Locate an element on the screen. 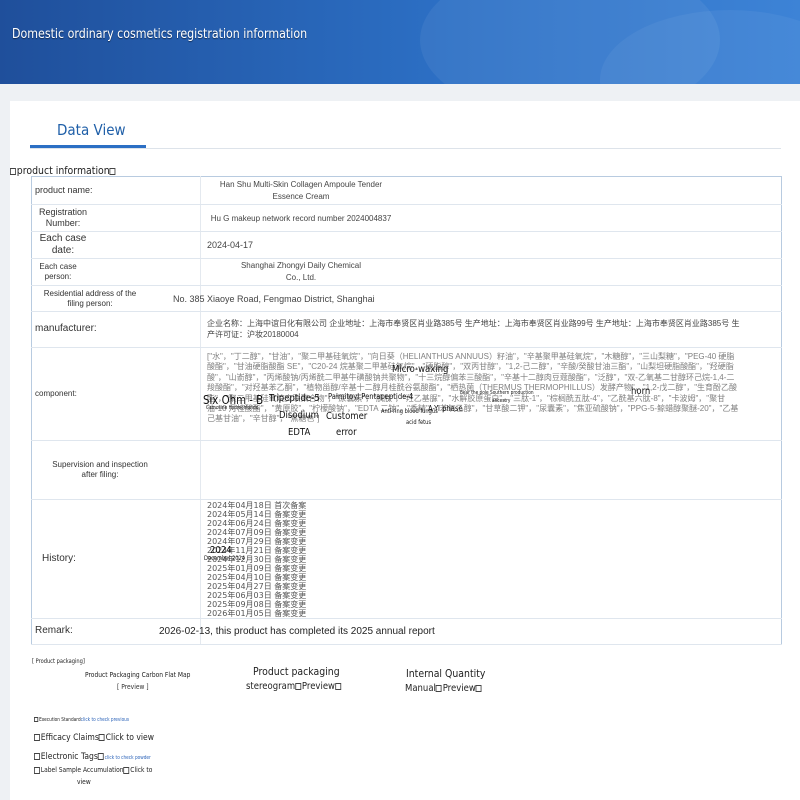 This screenshot has height=800, width=800. history-entry: 2024年06月24日 备案变更 is located at coordinates (257, 523).